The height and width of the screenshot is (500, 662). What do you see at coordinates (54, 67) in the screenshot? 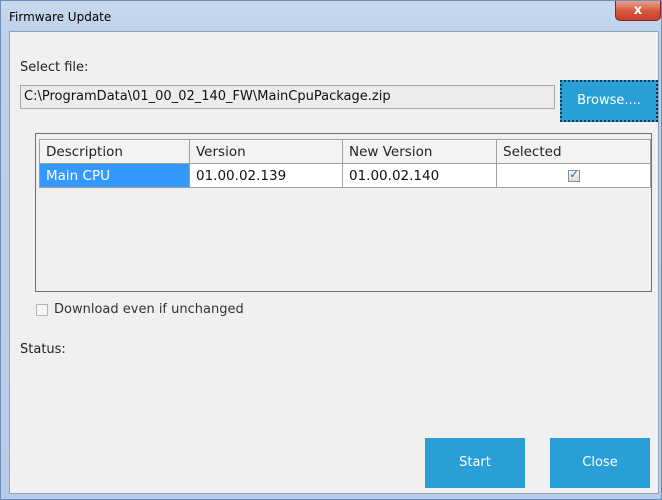
I see `select-file-label: Select file:` at bounding box center [54, 67].